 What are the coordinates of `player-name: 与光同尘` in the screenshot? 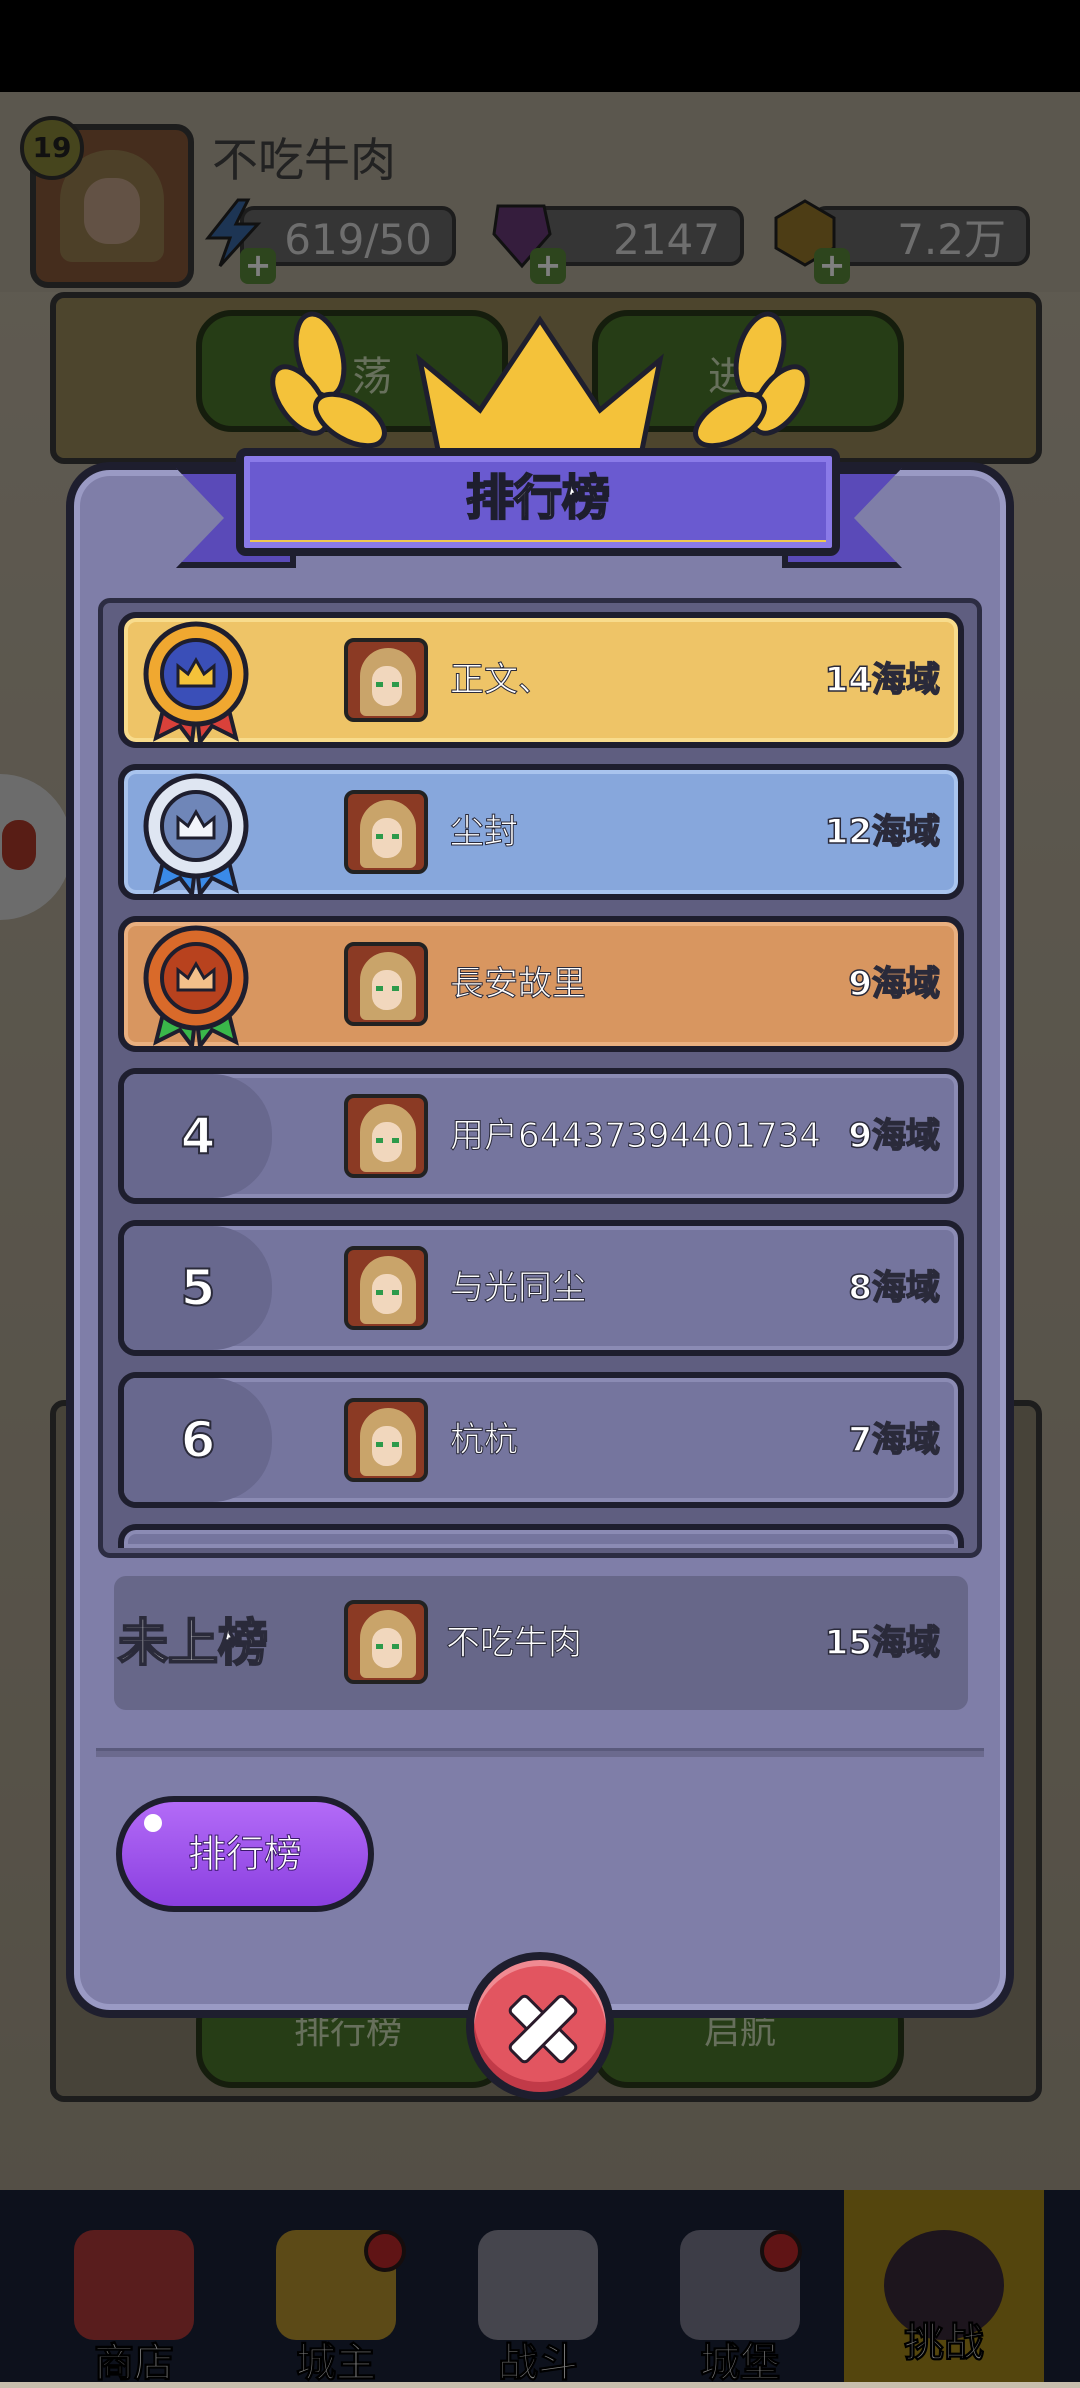 It's located at (518, 1288).